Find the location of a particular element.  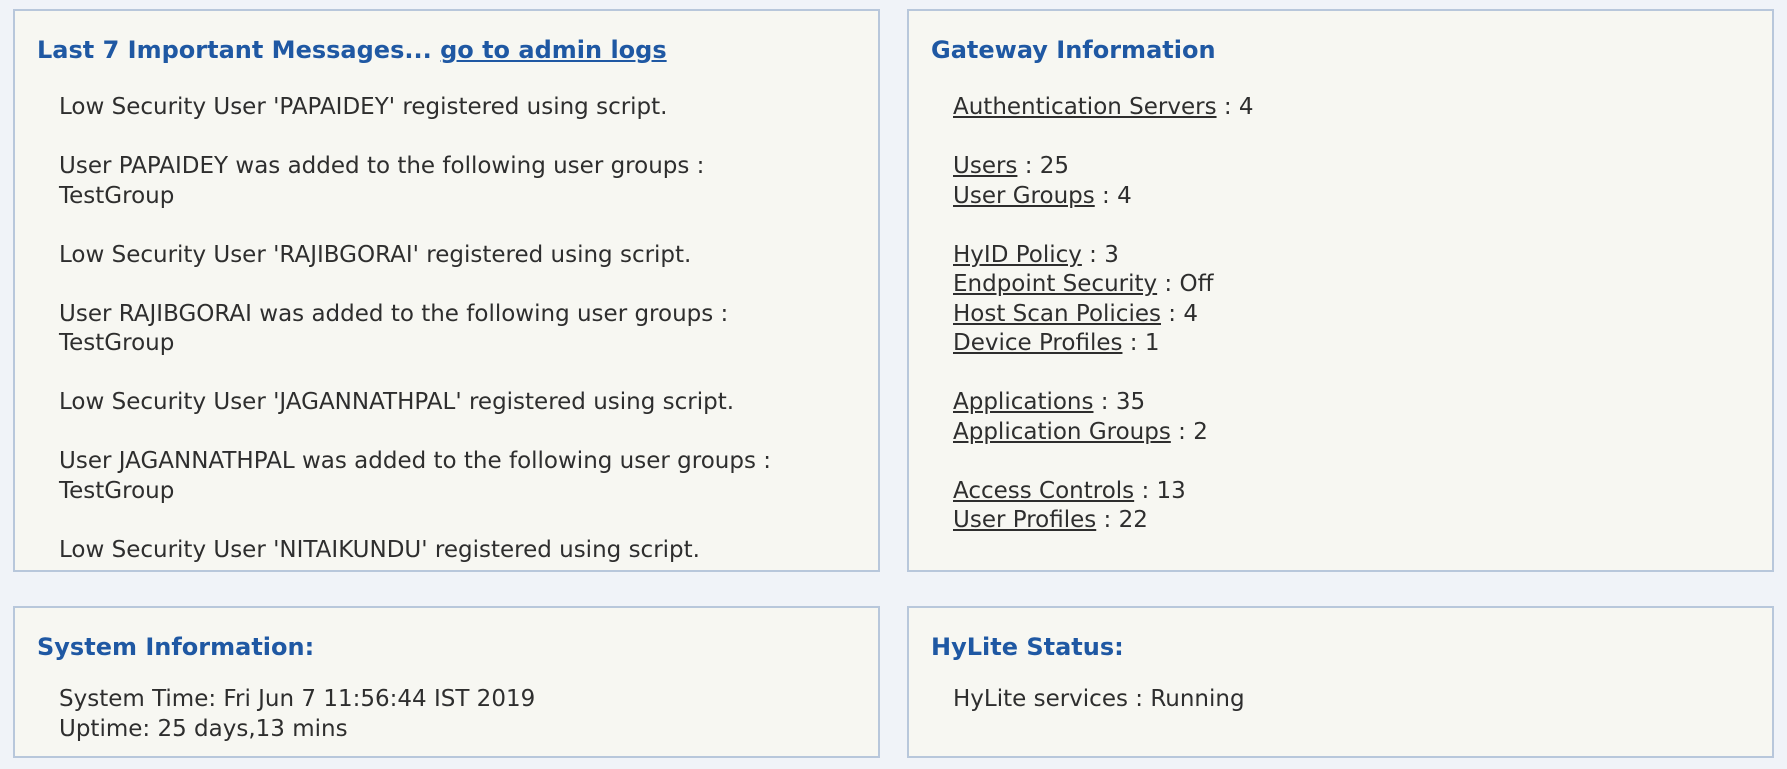

gateway-info-value: : 1 is located at coordinates (1141, 343).